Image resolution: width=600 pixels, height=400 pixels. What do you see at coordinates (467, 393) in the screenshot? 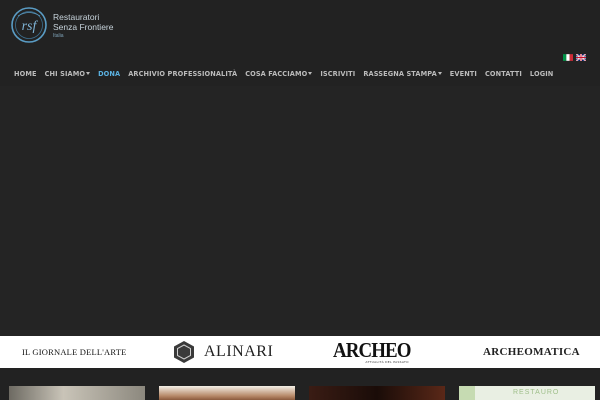
I see `leaf-image` at bounding box center [467, 393].